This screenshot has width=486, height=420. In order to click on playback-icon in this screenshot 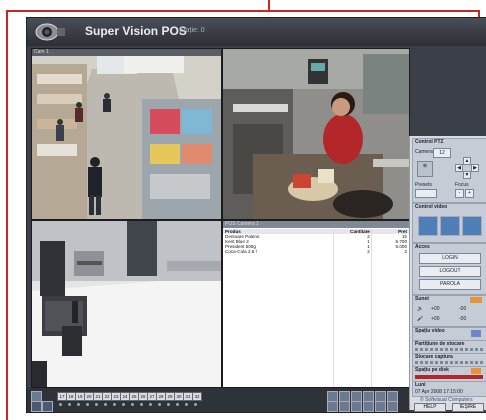, I will do `click(472, 226)`.